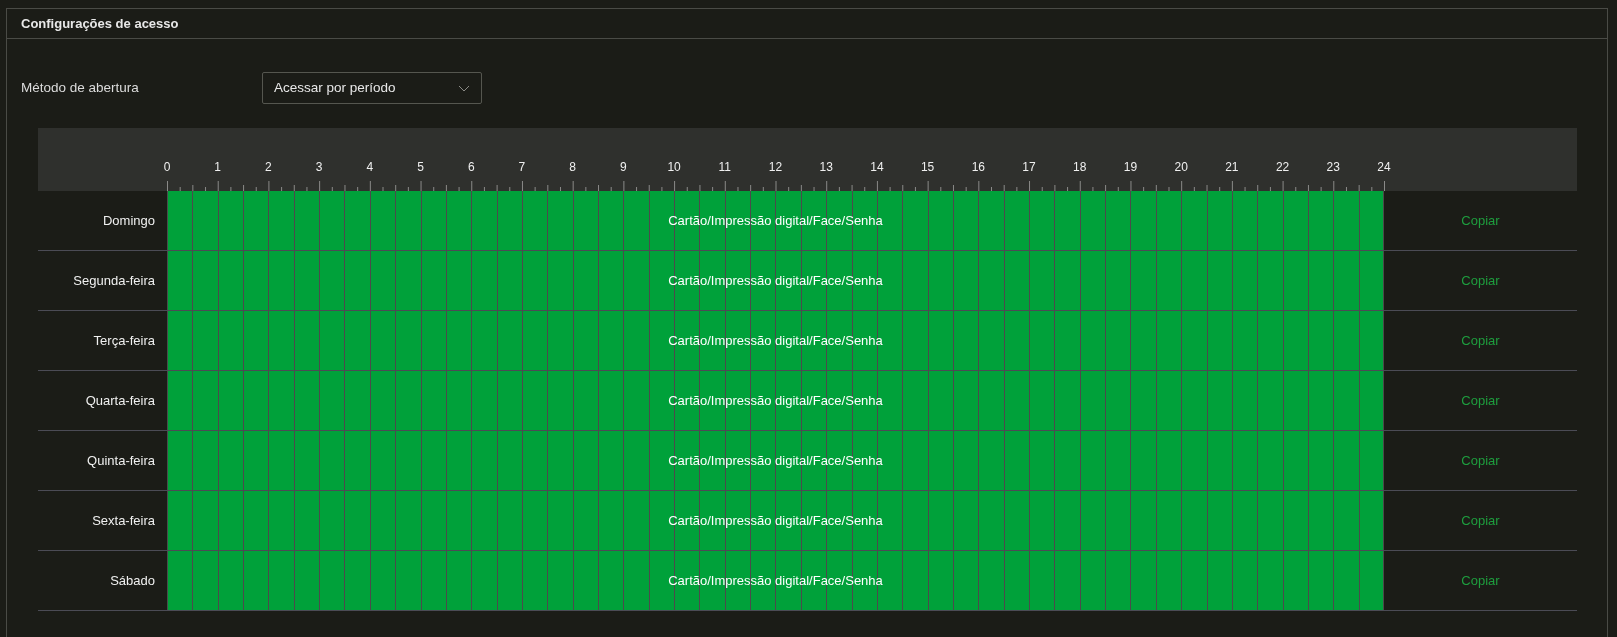  What do you see at coordinates (775, 167) in the screenshot?
I see `hour-label: 12` at bounding box center [775, 167].